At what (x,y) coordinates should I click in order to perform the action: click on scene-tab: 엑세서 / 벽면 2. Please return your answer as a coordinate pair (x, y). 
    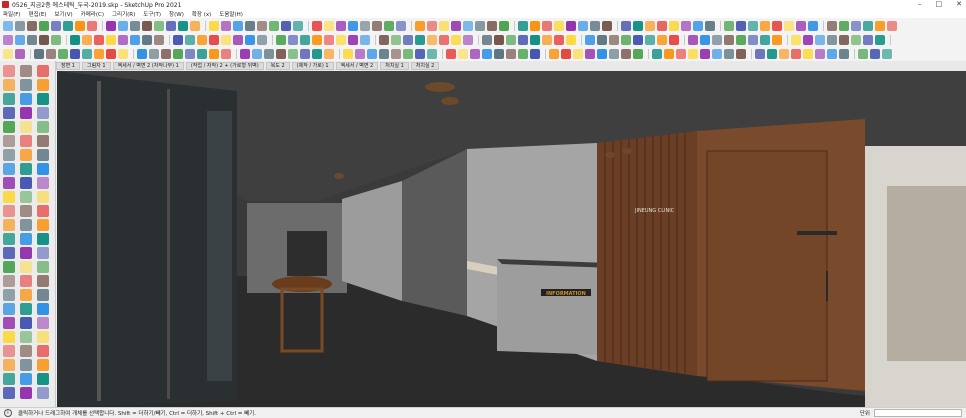
    Looking at the image, I should click on (357, 66).